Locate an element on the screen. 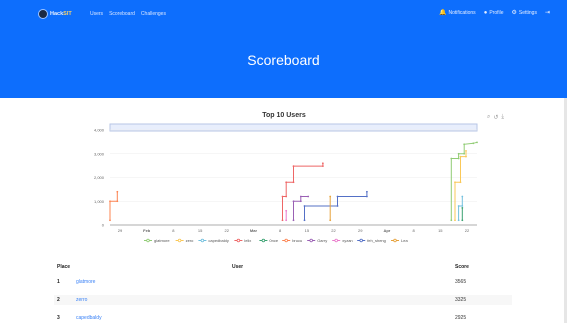 This screenshot has width=567, height=323. nav-link-scoreboard: Scoreboard is located at coordinates (122, 14).